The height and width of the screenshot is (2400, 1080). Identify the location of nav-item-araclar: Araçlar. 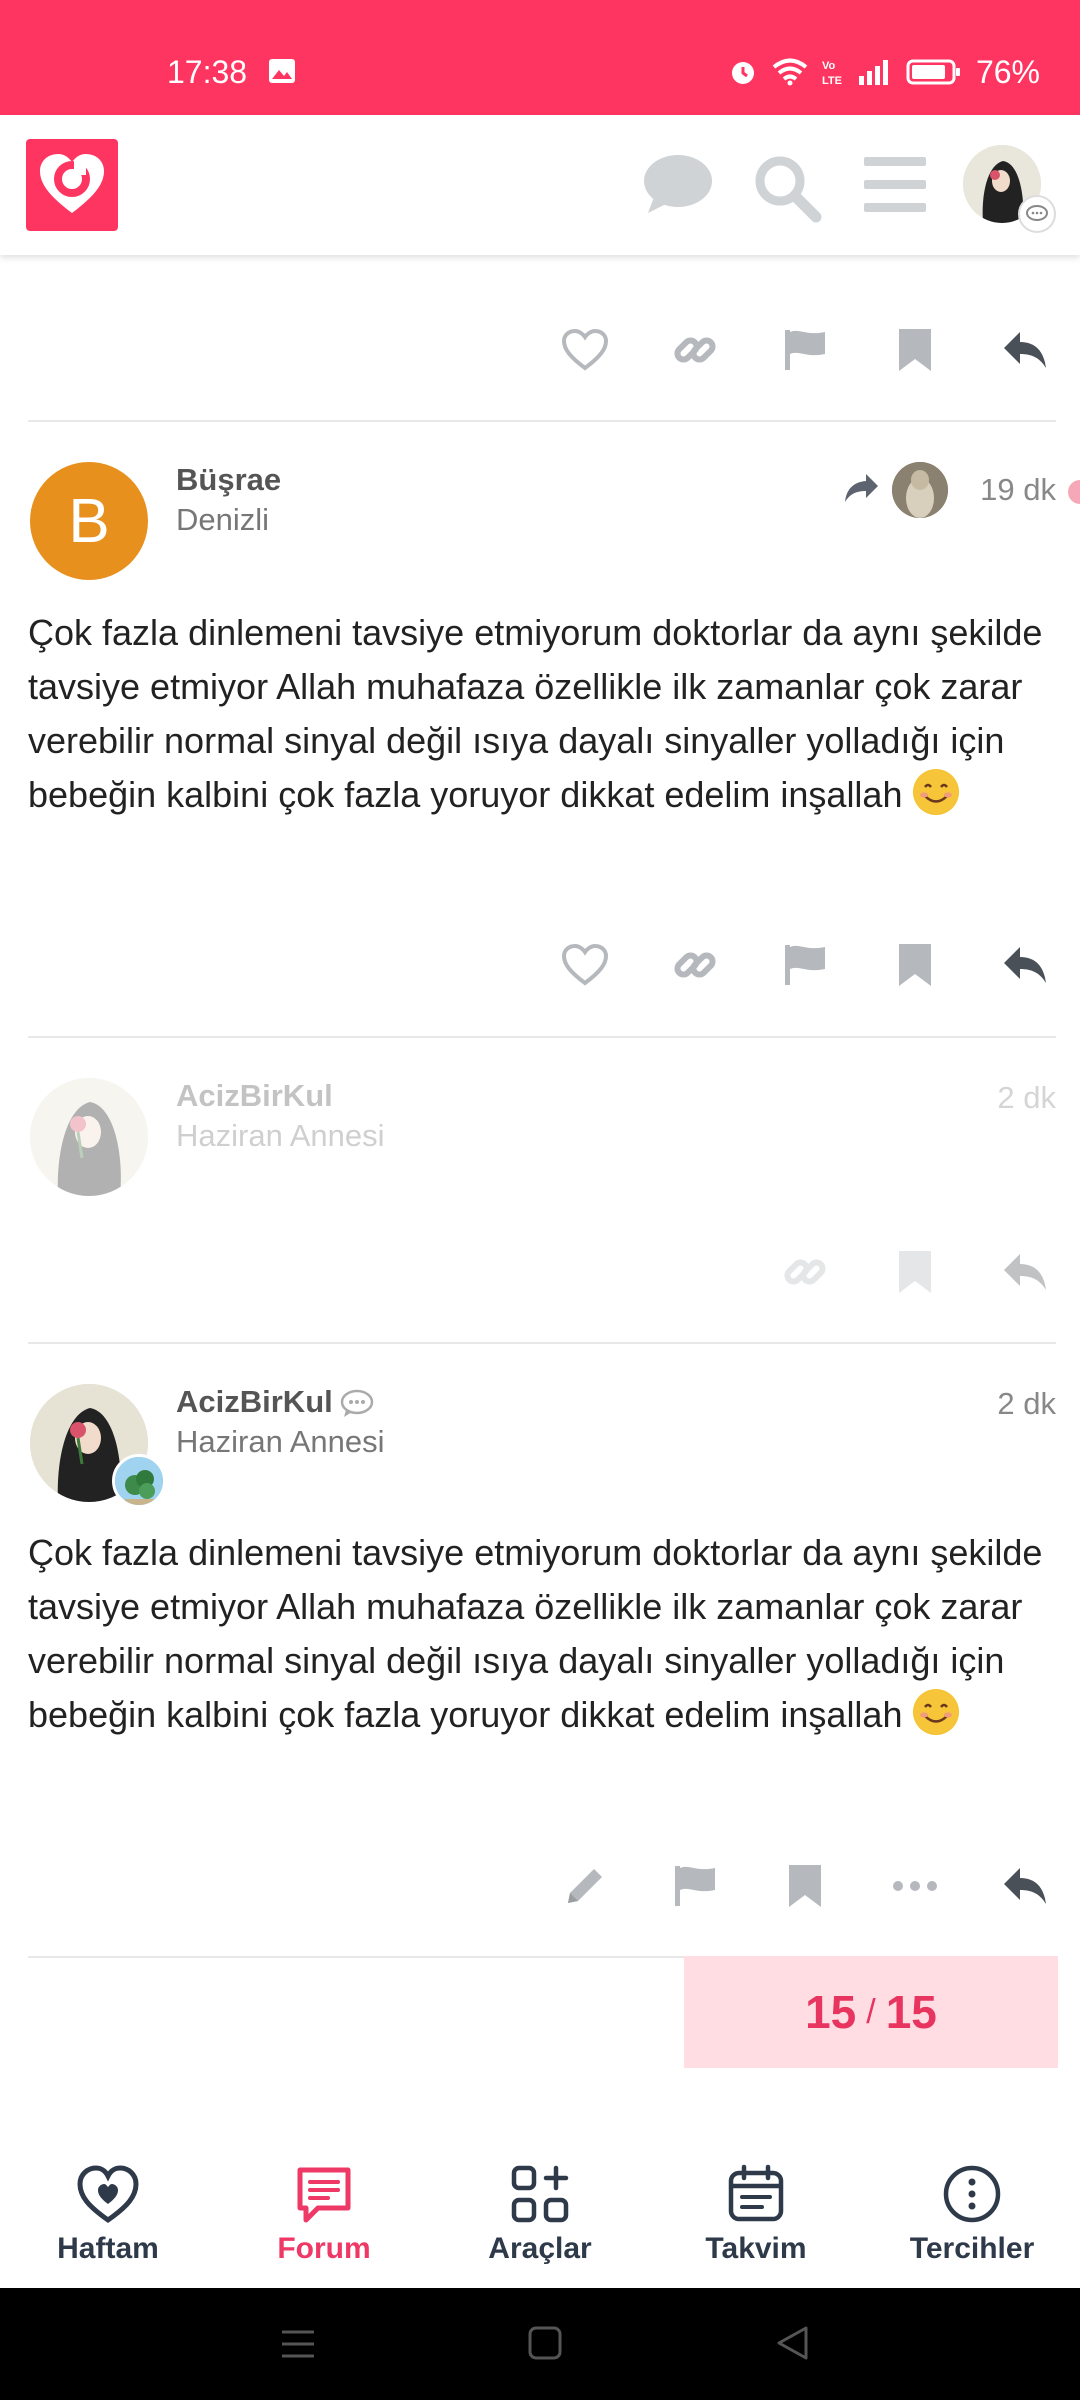
(540, 2214).